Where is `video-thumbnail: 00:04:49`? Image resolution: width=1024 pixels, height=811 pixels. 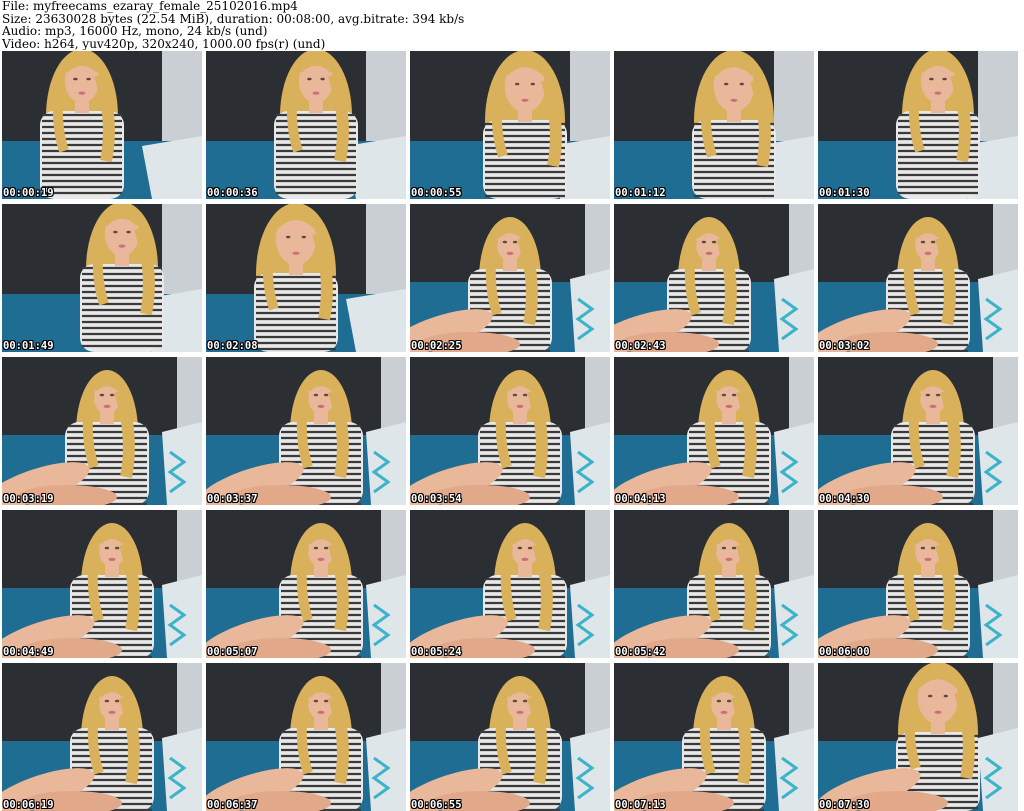
video-thumbnail: 00:04:49 is located at coordinates (102, 584).